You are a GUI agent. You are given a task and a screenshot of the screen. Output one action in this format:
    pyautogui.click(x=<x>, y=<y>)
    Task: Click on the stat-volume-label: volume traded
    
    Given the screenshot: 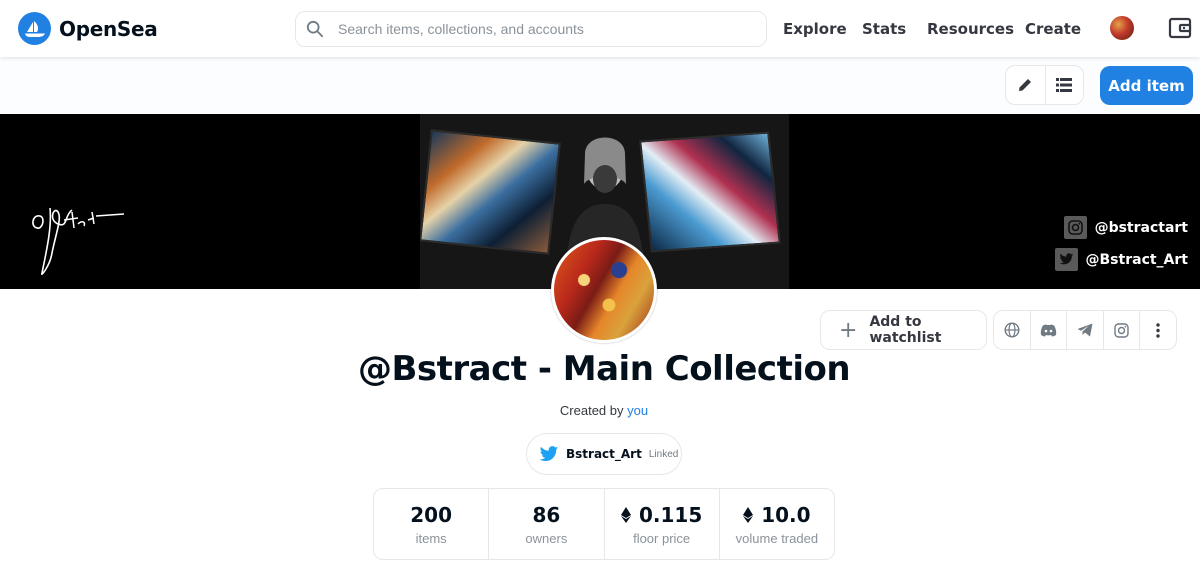 What is the action you would take?
    pyautogui.click(x=777, y=538)
    